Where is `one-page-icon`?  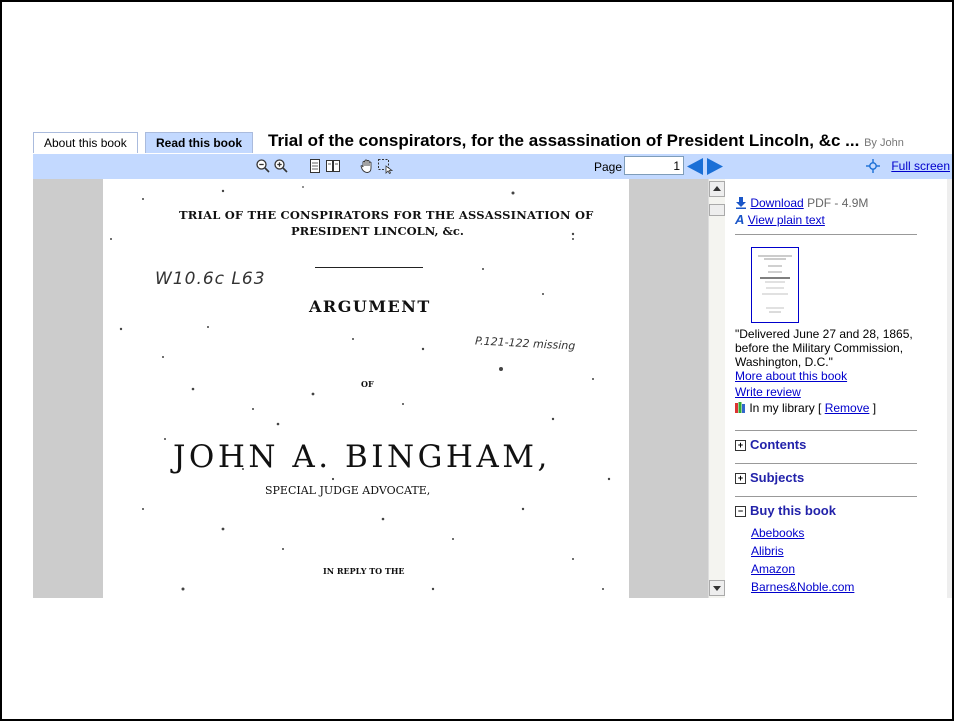
one-page-icon is located at coordinates (315, 166).